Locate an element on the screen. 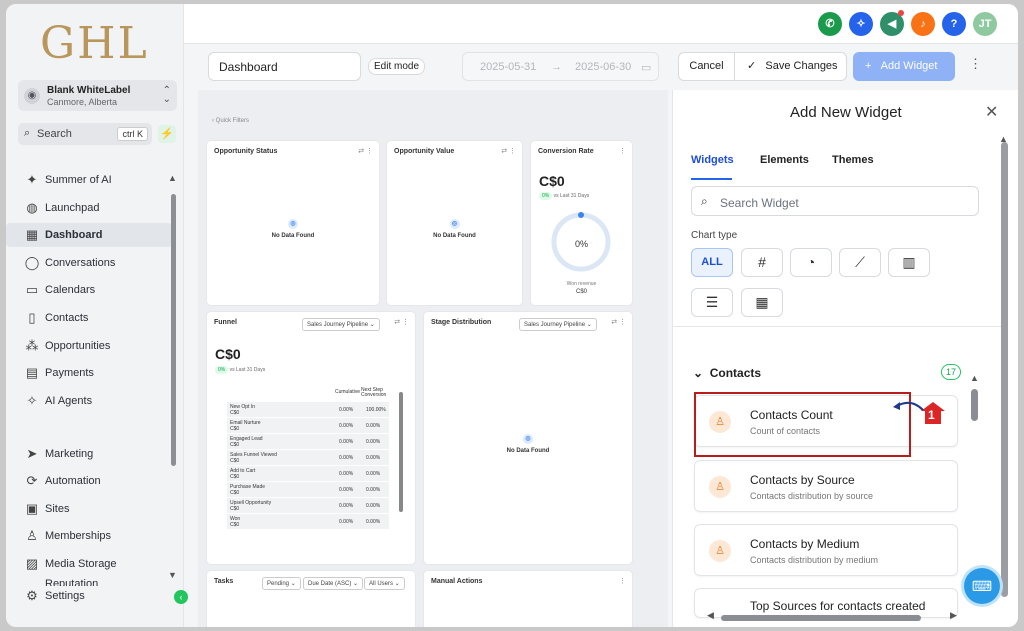 This screenshot has height=631, width=1024. sidebar-item-summer-of-ai: ✦ Summer of AI is located at coordinates (89, 180).